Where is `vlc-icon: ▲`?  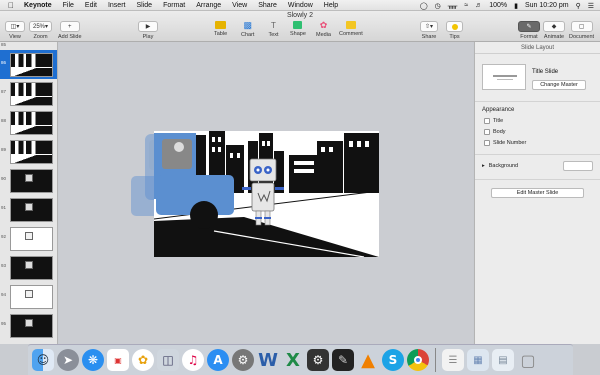 vlc-icon: ▲ is located at coordinates (368, 360).